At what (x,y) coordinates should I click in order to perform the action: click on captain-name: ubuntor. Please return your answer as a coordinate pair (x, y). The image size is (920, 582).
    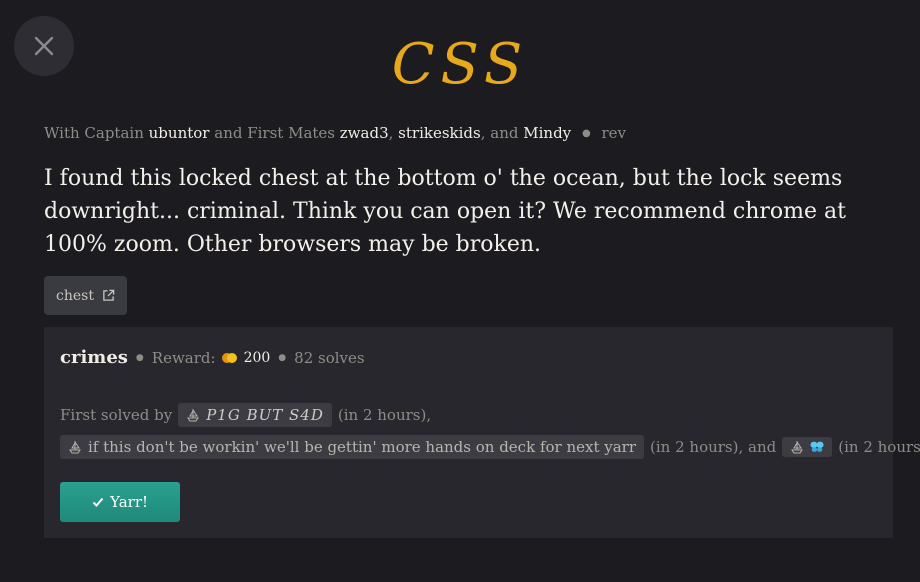
    Looking at the image, I should click on (179, 133).